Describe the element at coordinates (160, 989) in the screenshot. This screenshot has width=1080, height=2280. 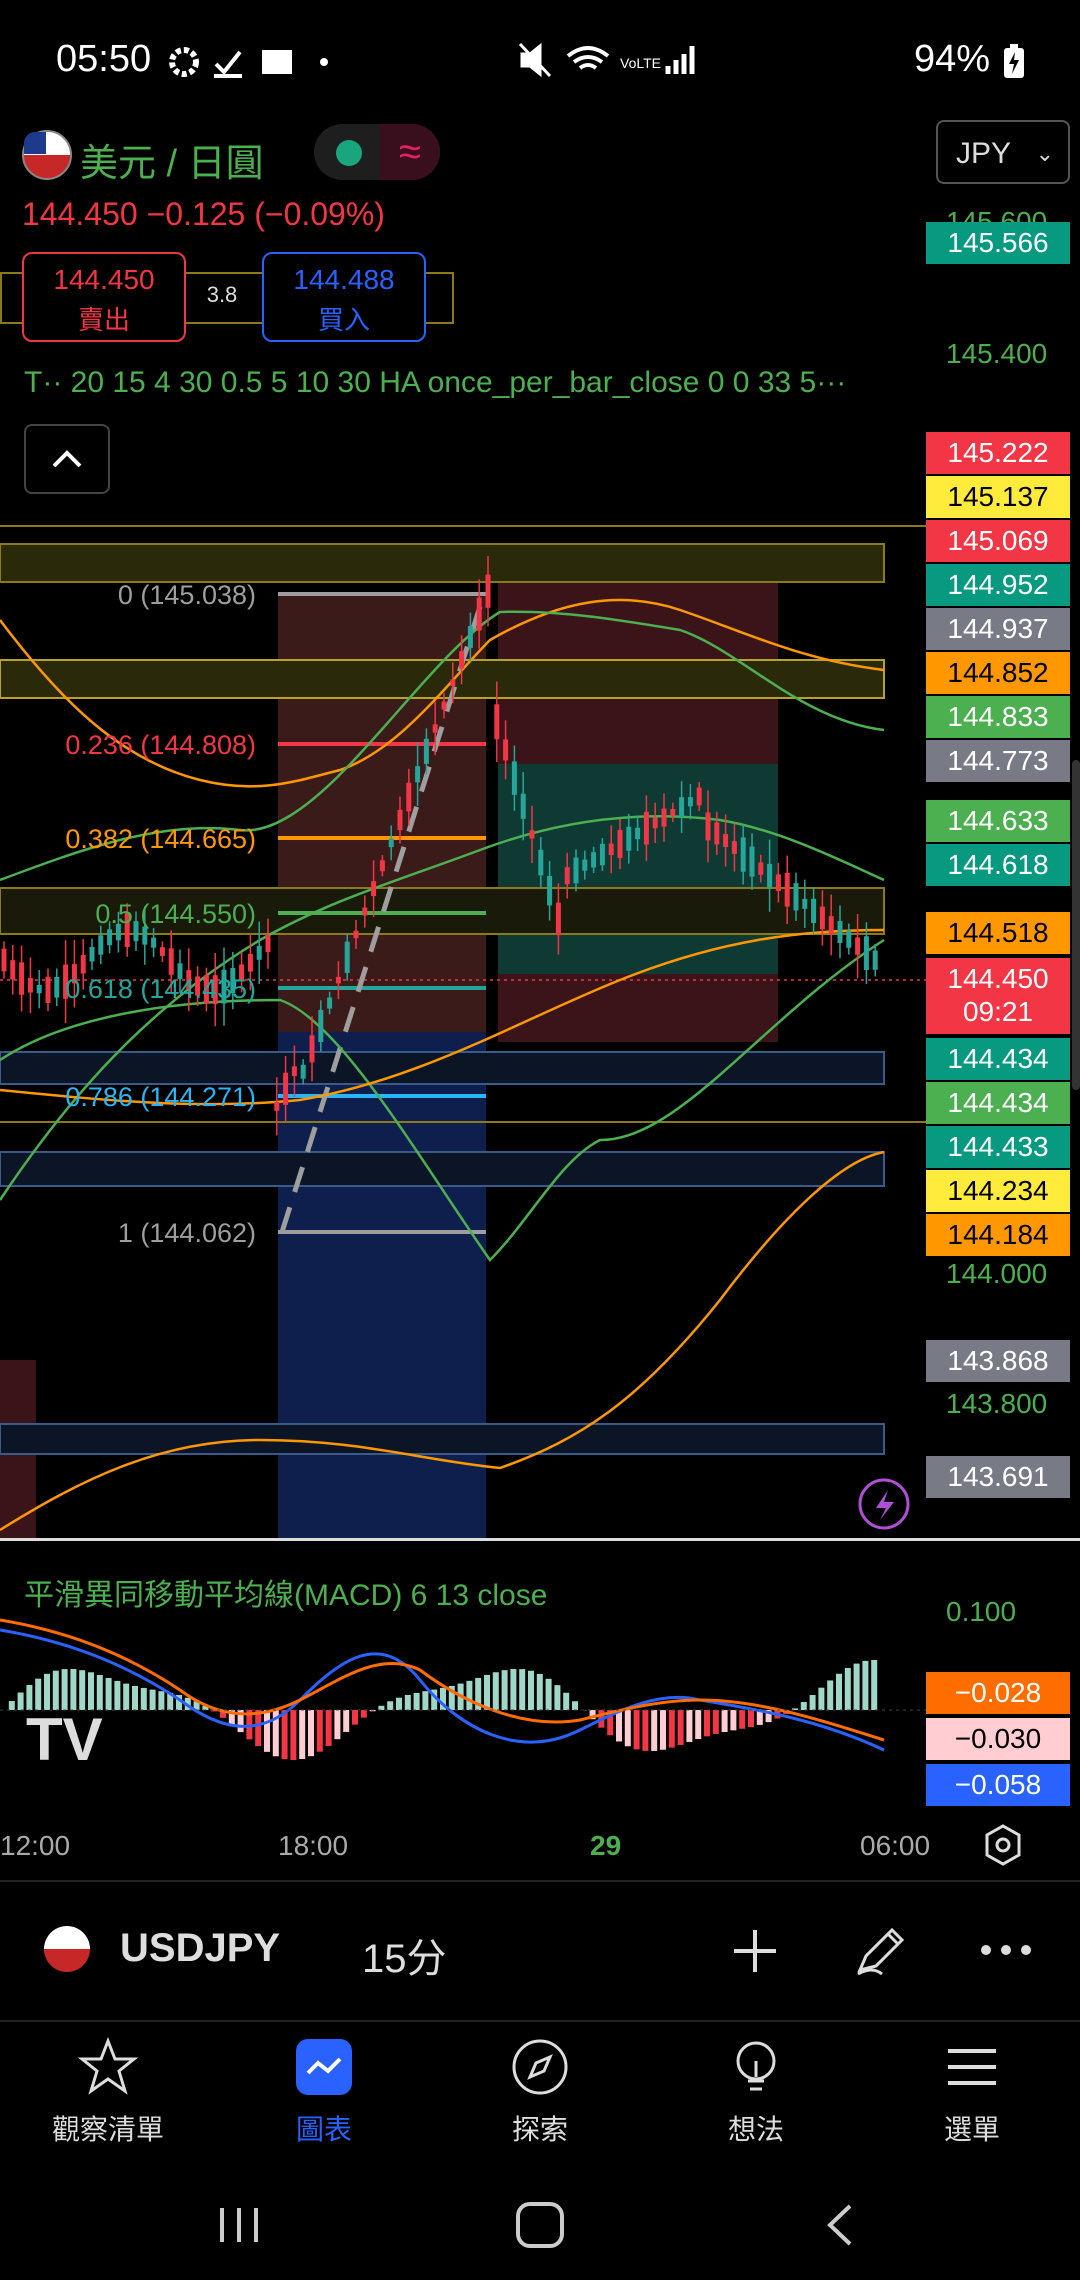
I see `fib-label-0618: 0.618 (144.435)` at that location.